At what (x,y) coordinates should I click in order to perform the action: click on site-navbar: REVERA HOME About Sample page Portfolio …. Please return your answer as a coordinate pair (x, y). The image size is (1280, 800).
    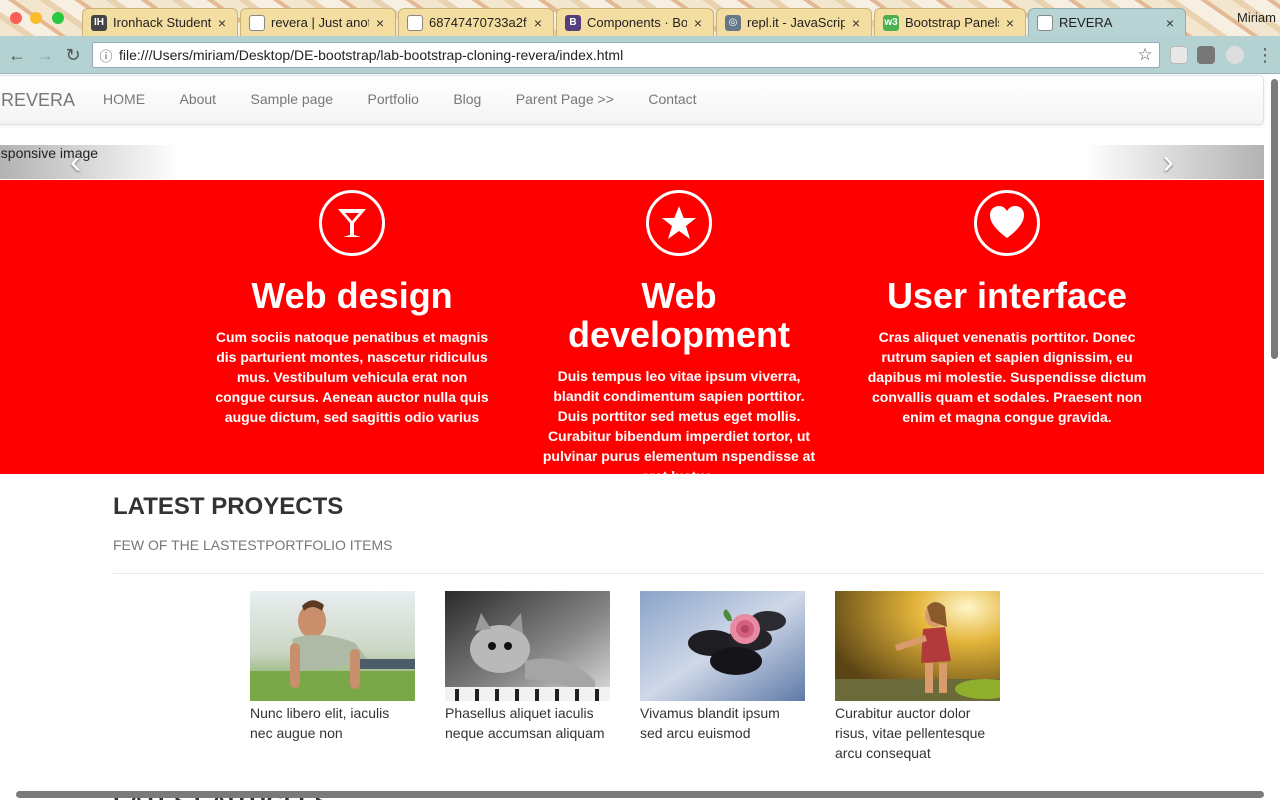
    Looking at the image, I should click on (632, 100).